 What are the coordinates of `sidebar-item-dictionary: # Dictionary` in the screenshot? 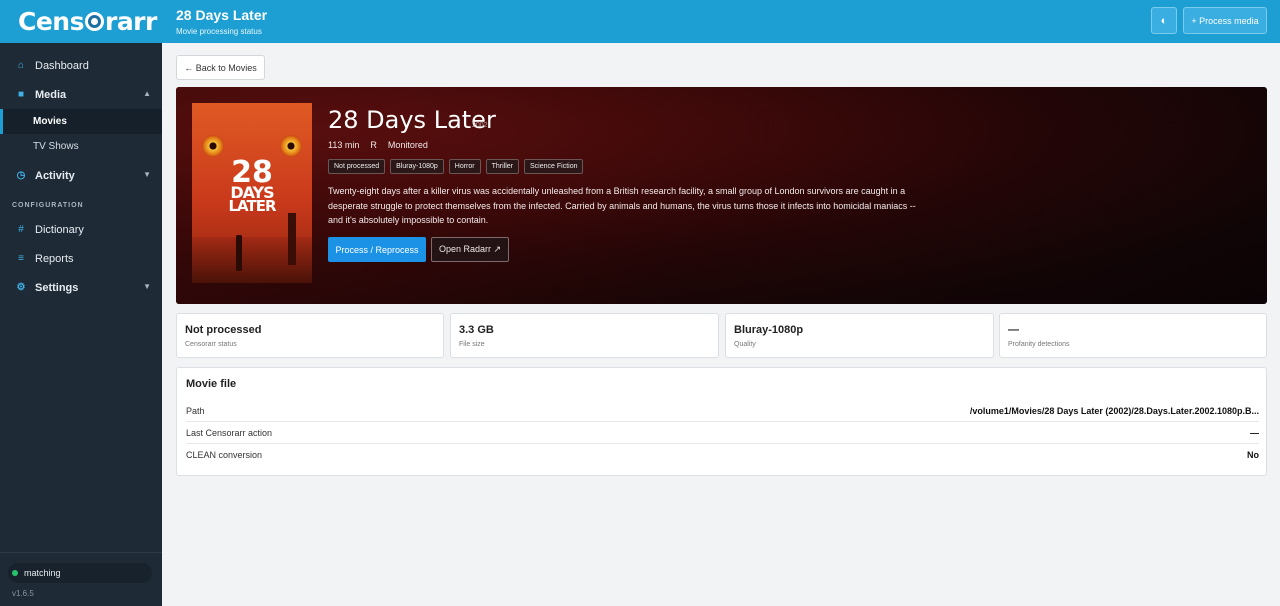 It's located at (81, 229).